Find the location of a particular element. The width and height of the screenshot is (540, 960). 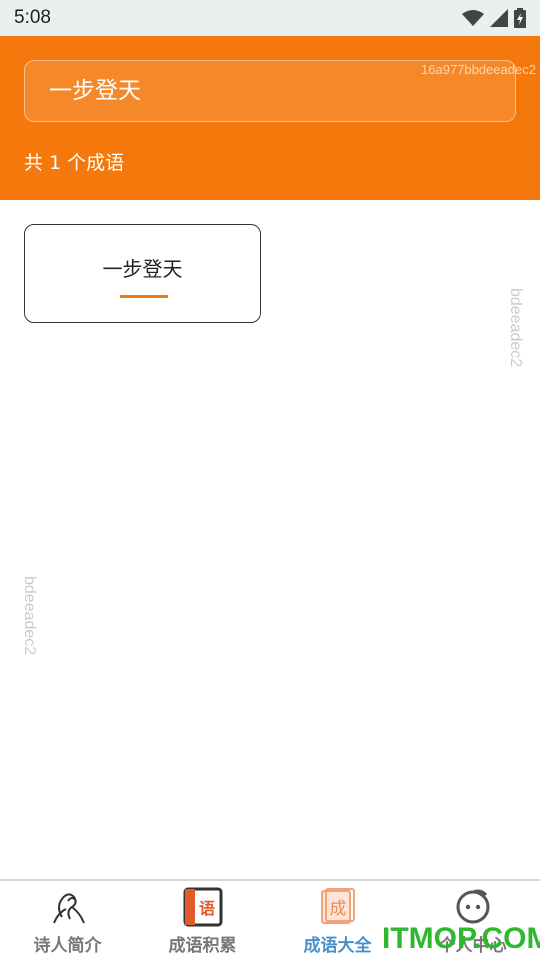

signal-icon is located at coordinates (499, 18).